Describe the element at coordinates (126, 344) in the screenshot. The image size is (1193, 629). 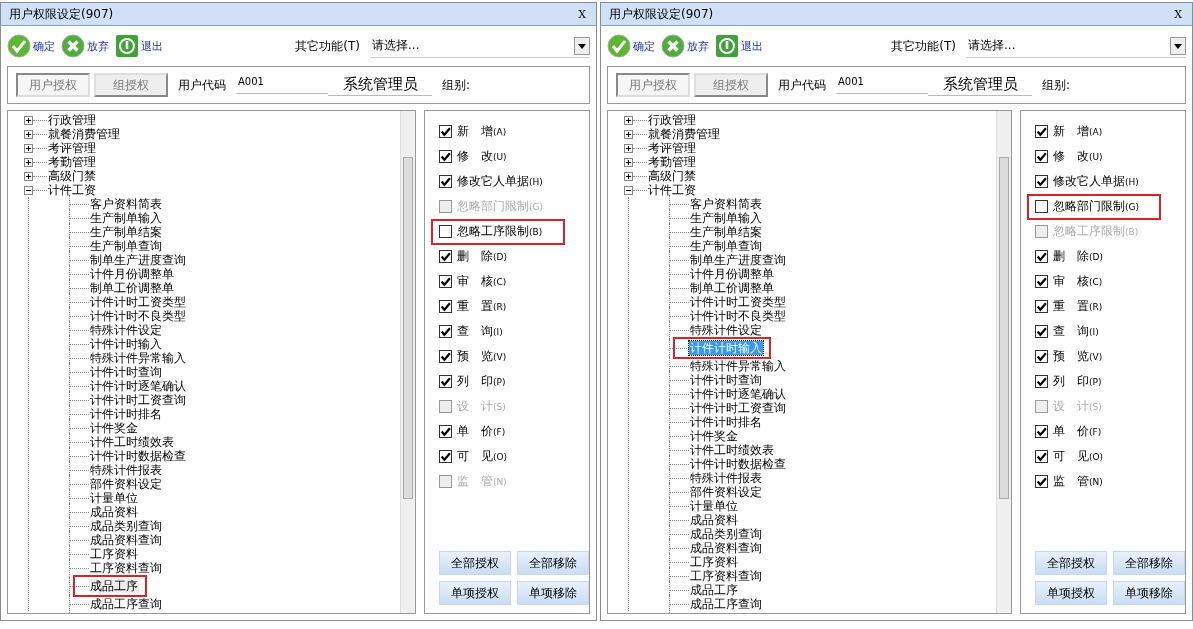
I see `tree-item: 计件计时输入` at that location.